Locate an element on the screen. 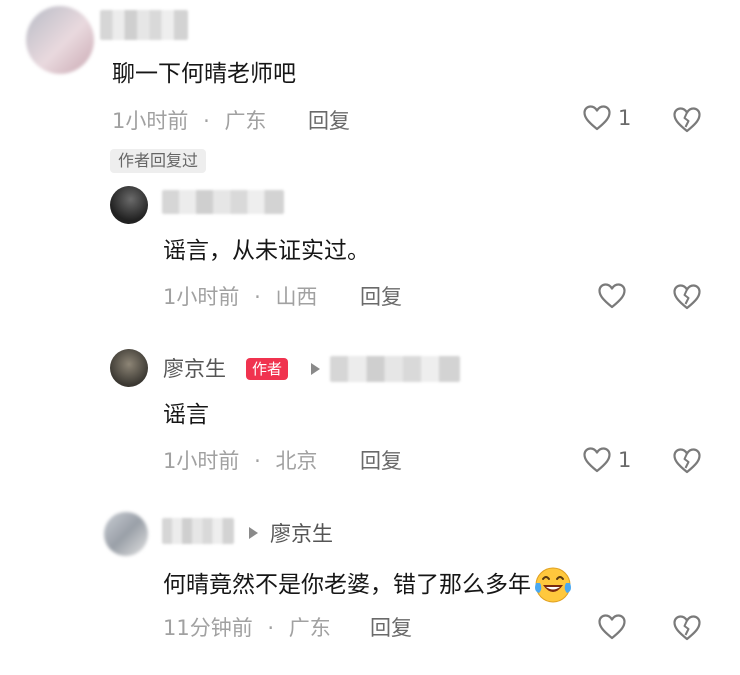 Image resolution: width=740 pixels, height=675 pixels. laughing-crying-emoji-icon is located at coordinates (553, 585).